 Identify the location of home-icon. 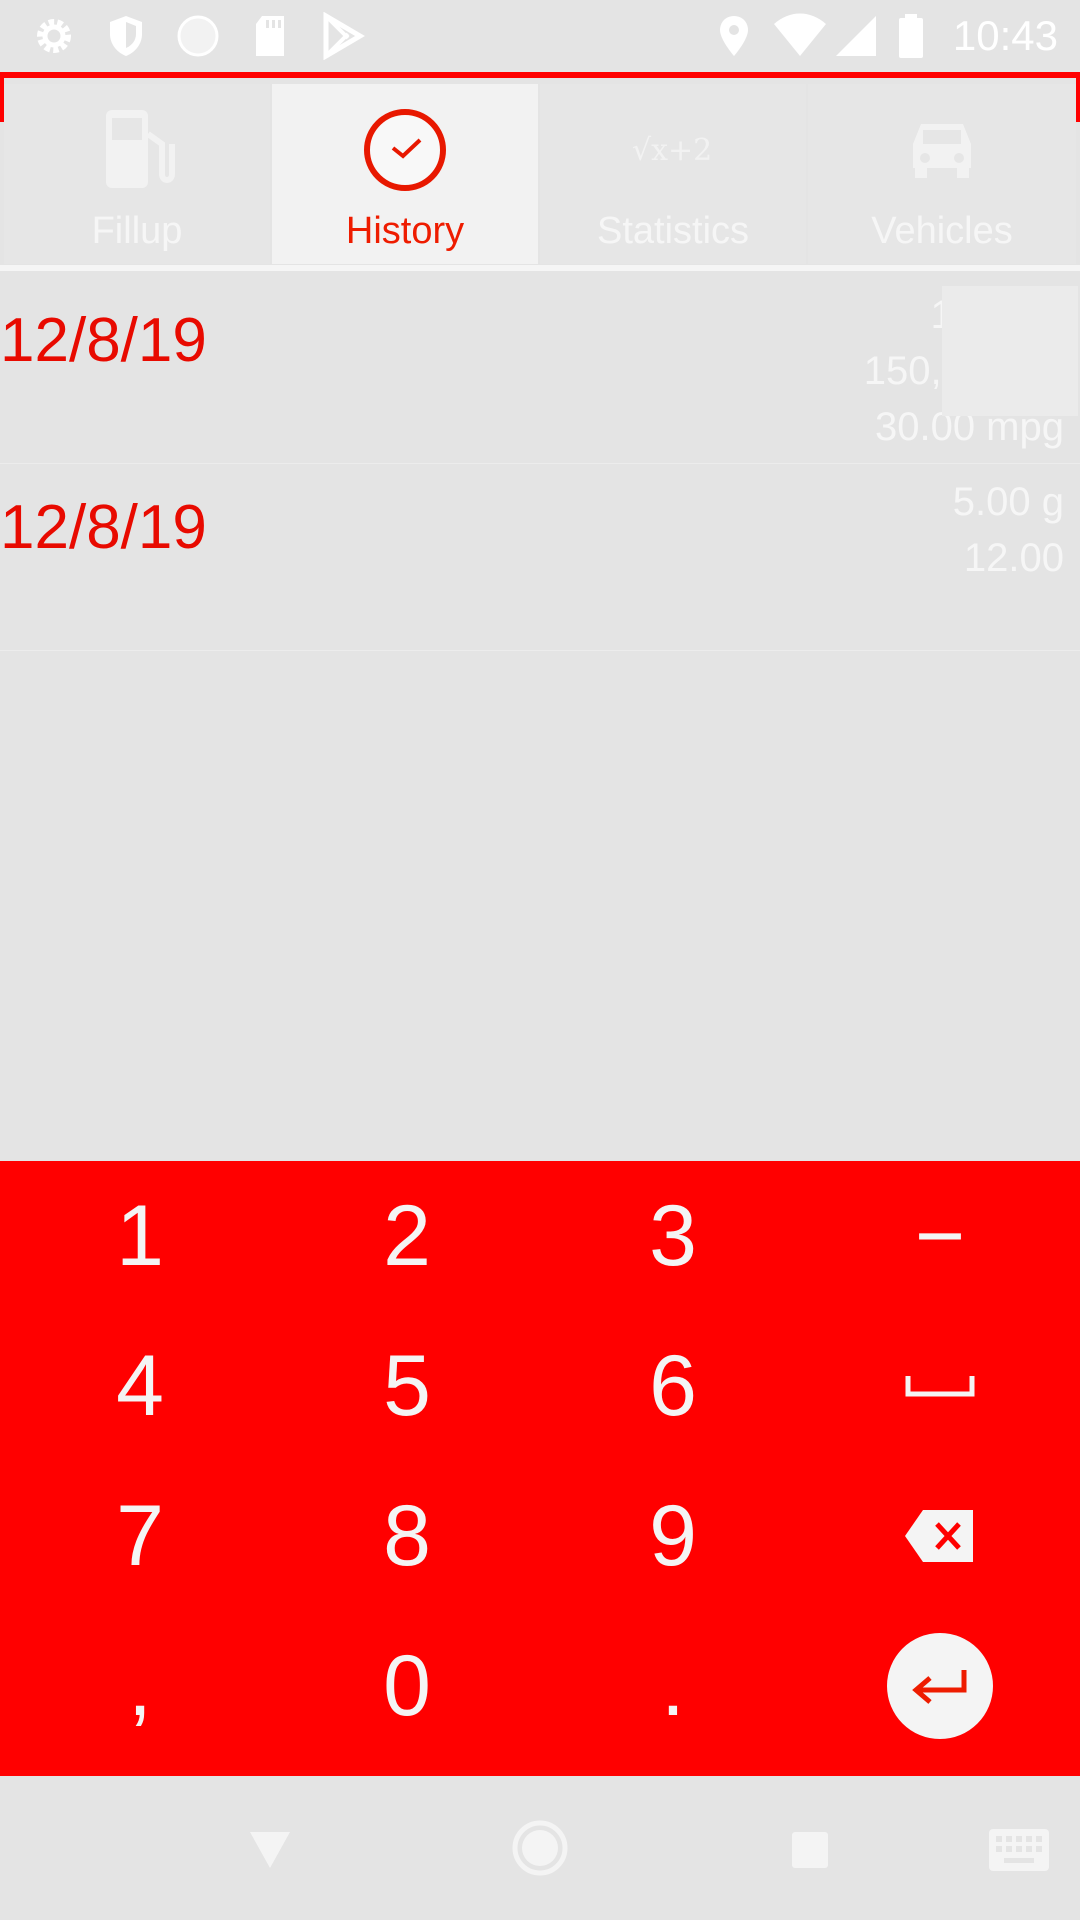
(540, 1848).